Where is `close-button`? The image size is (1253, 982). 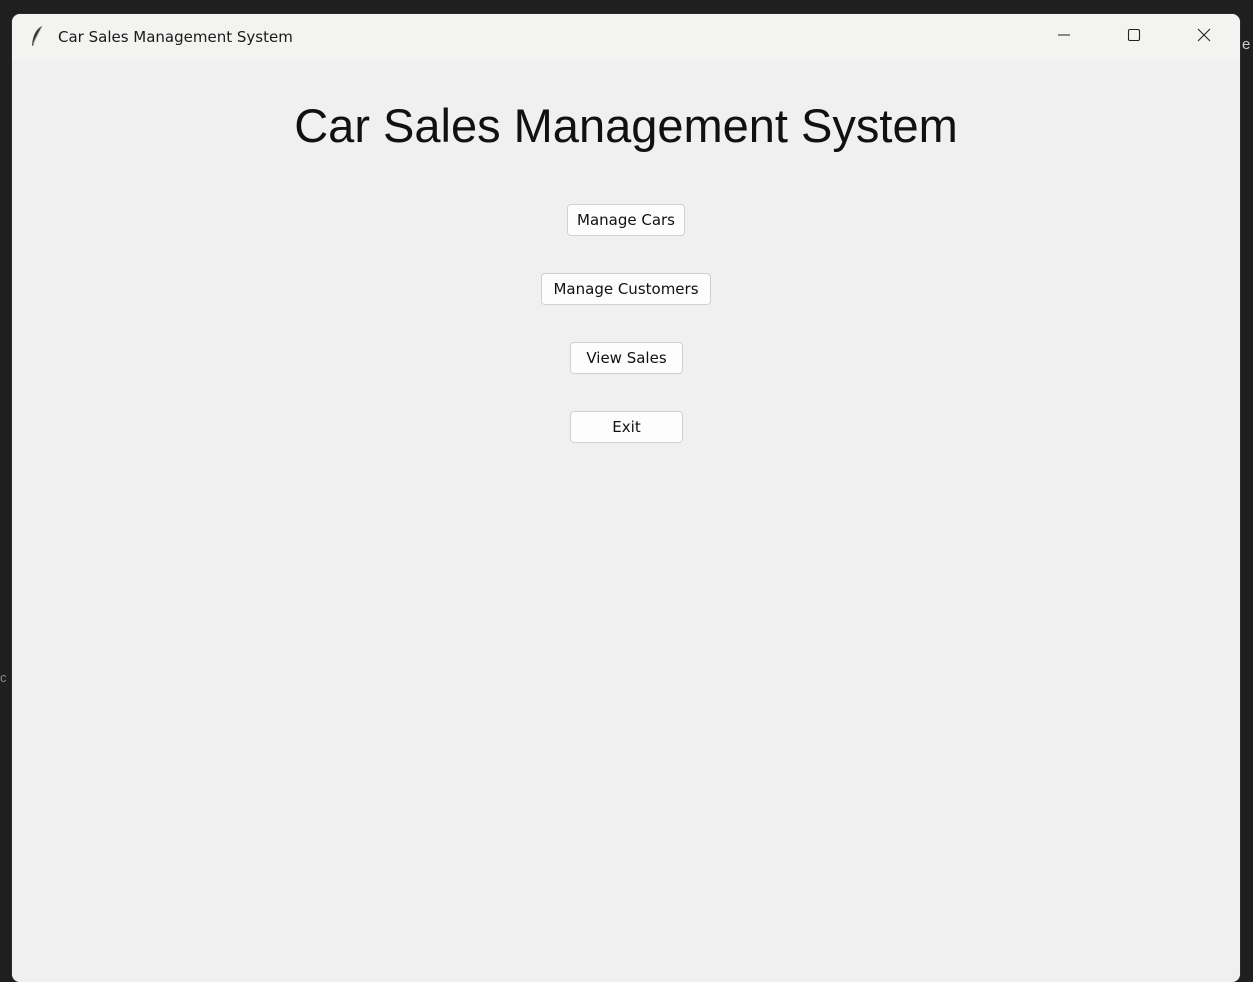 close-button is located at coordinates (1204, 37).